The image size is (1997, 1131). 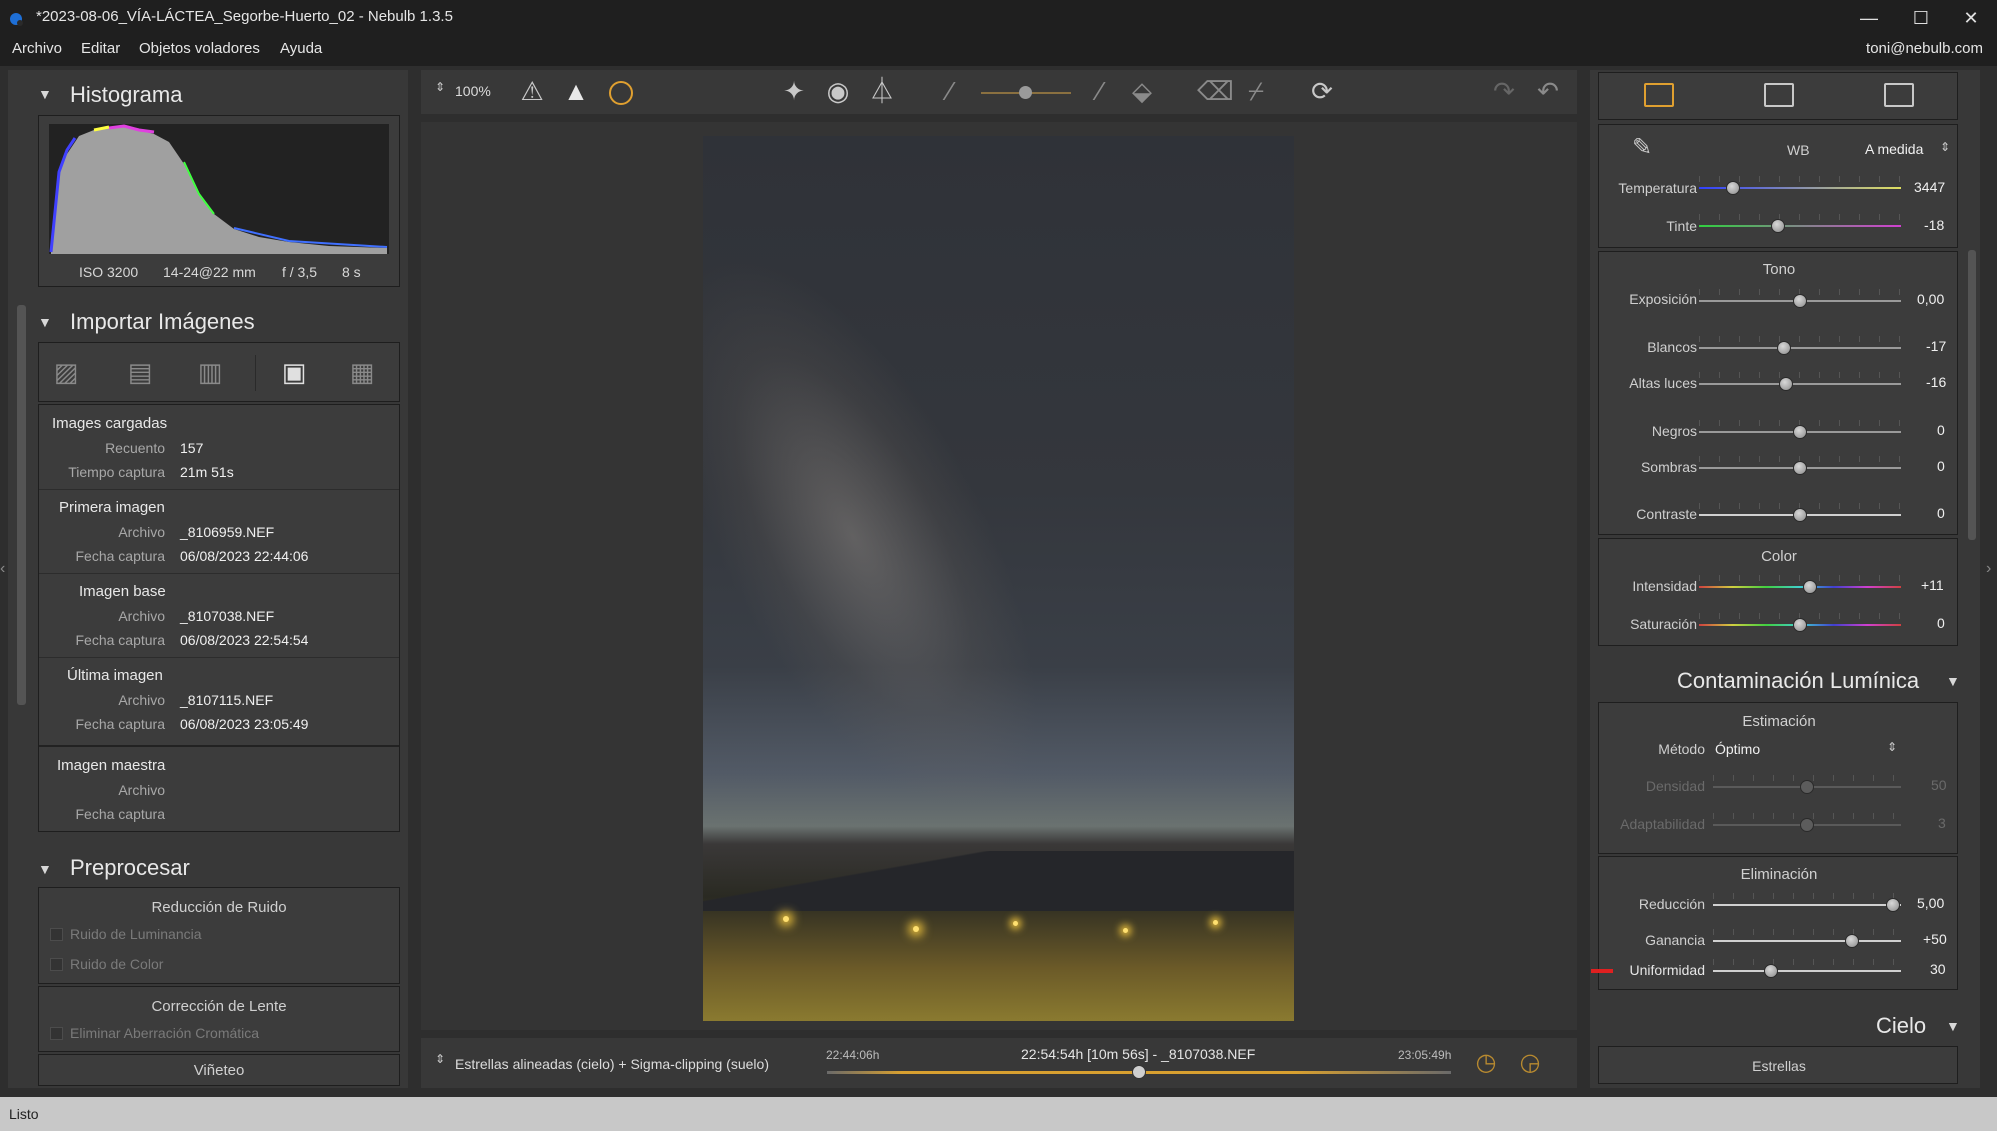 What do you see at coordinates (882, 91) in the screenshot?
I see `tower-icon: ⏃` at bounding box center [882, 91].